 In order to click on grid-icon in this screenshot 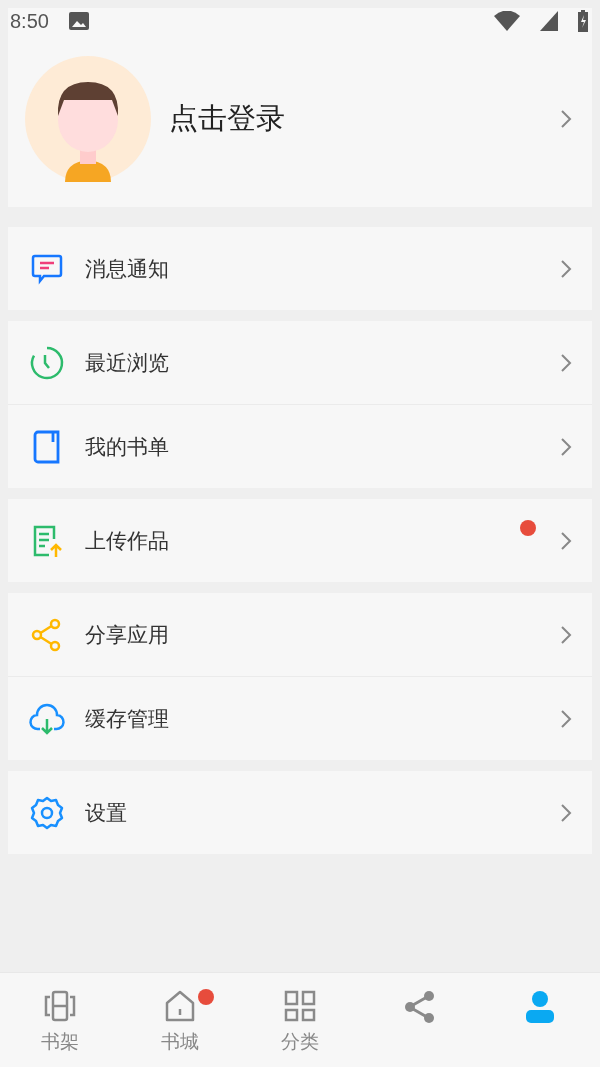, I will do `click(300, 1006)`.